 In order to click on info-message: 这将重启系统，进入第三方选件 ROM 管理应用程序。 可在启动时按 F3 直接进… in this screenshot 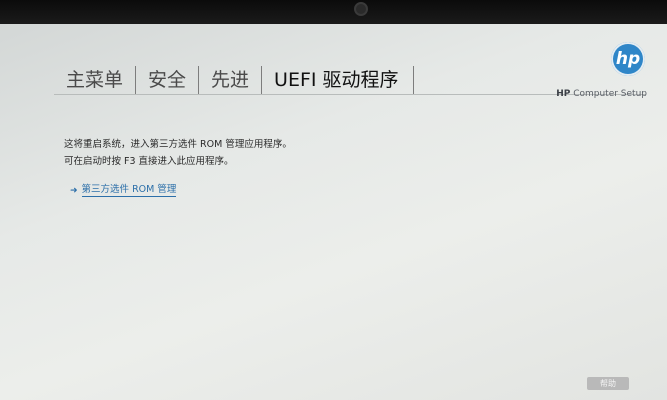, I will do `click(178, 153)`.